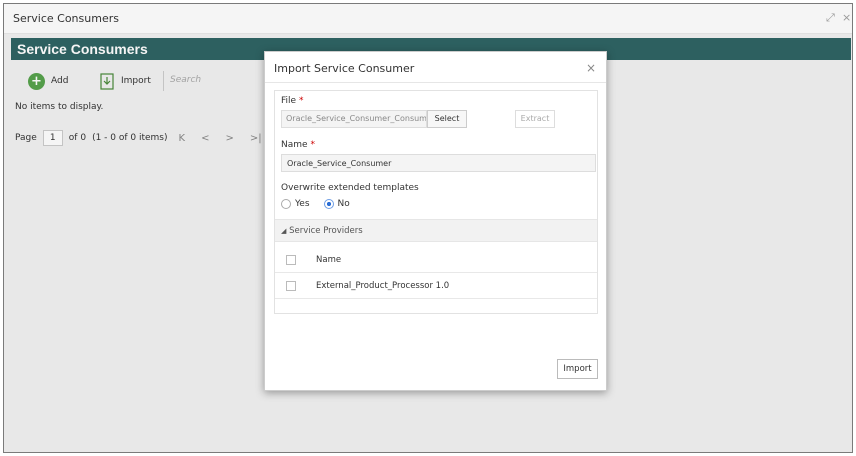 The image size is (856, 456). I want to click on radio-no: No, so click(336, 204).